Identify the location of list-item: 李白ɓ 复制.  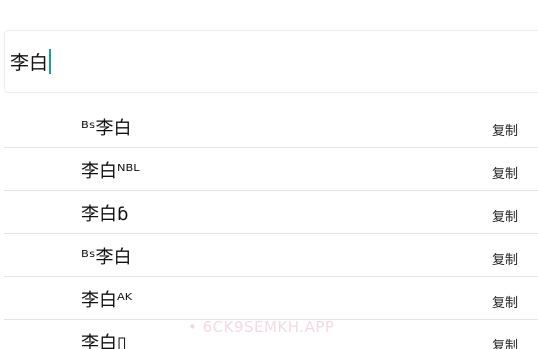
(271, 212).